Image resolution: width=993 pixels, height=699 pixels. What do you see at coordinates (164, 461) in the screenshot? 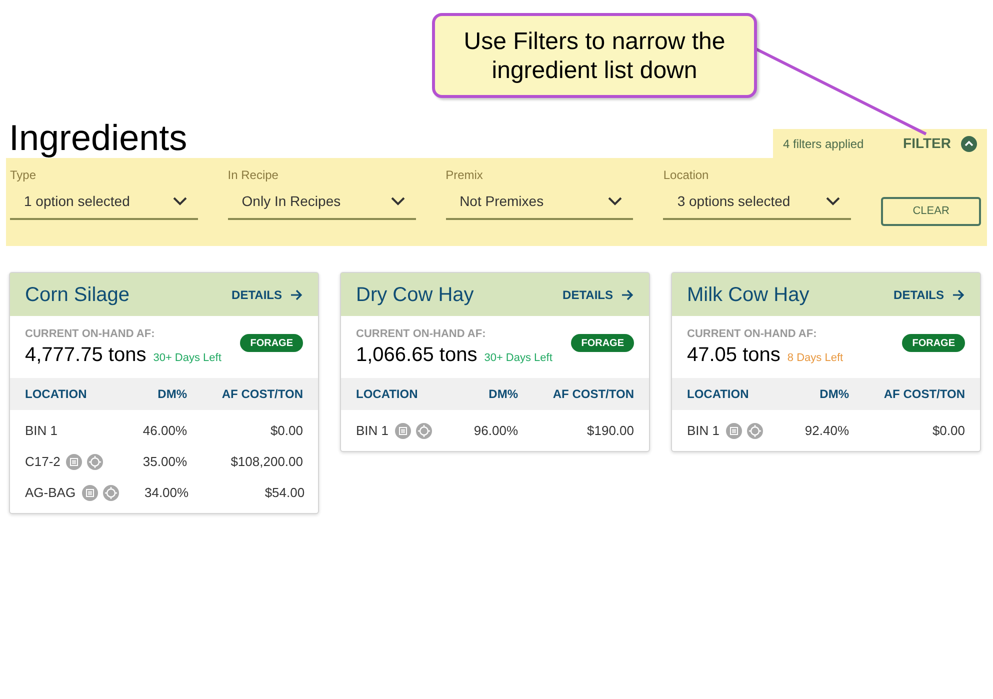
I see `dm-cell-text: 35.00%` at bounding box center [164, 461].